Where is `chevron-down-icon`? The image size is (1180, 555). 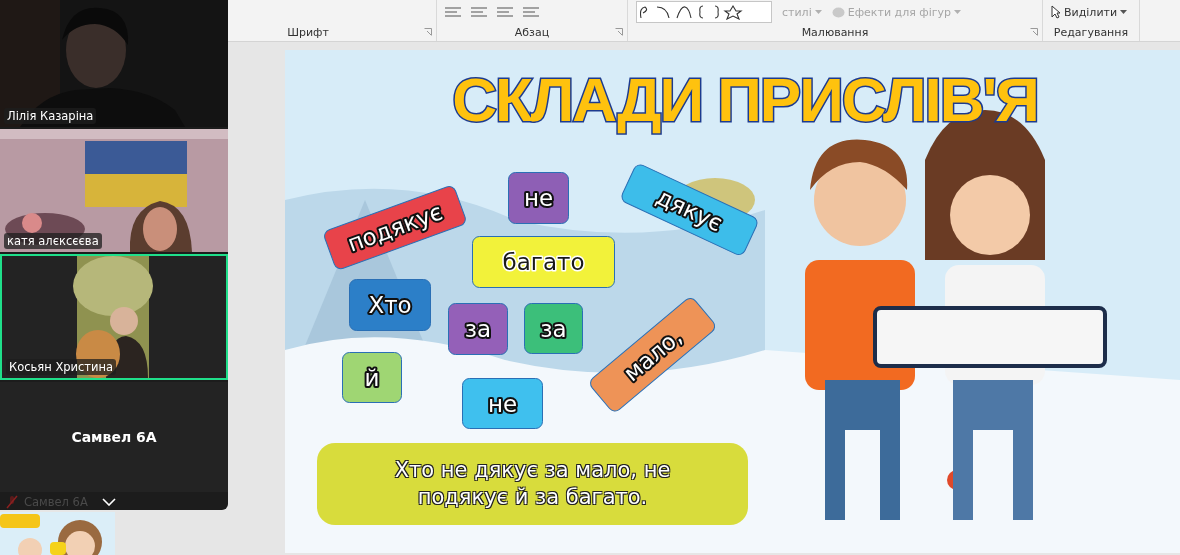 chevron-down-icon is located at coordinates (108, 502).